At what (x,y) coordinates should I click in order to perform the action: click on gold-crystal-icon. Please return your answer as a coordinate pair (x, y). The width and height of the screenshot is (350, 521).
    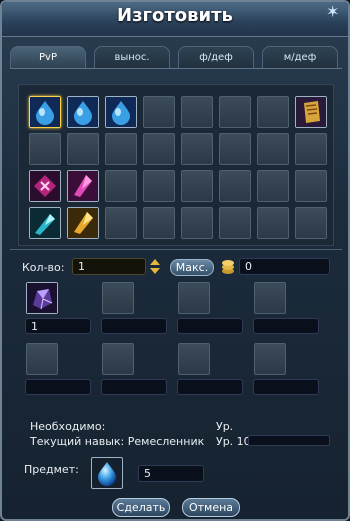
    Looking at the image, I should click on (83, 223).